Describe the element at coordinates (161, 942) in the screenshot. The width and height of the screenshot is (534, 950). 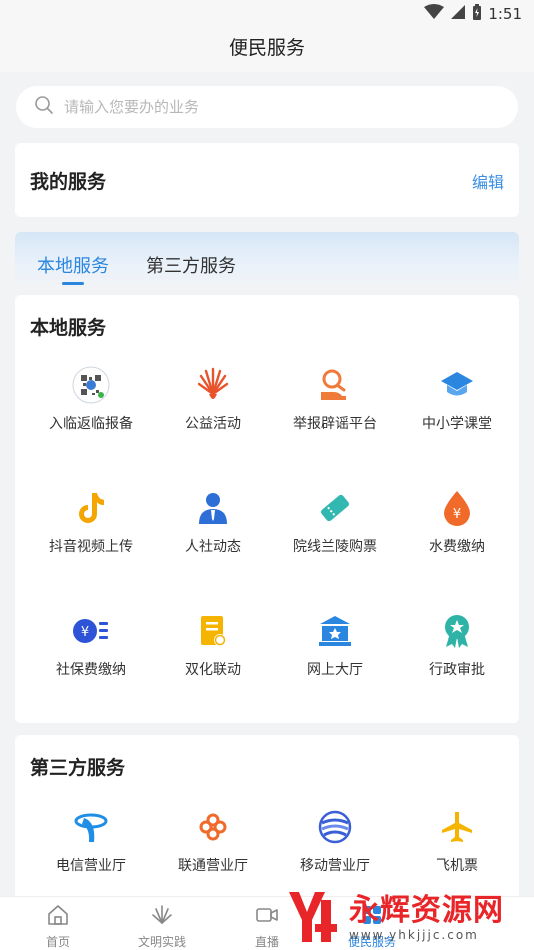
I see `nav-label: 文明实践` at that location.